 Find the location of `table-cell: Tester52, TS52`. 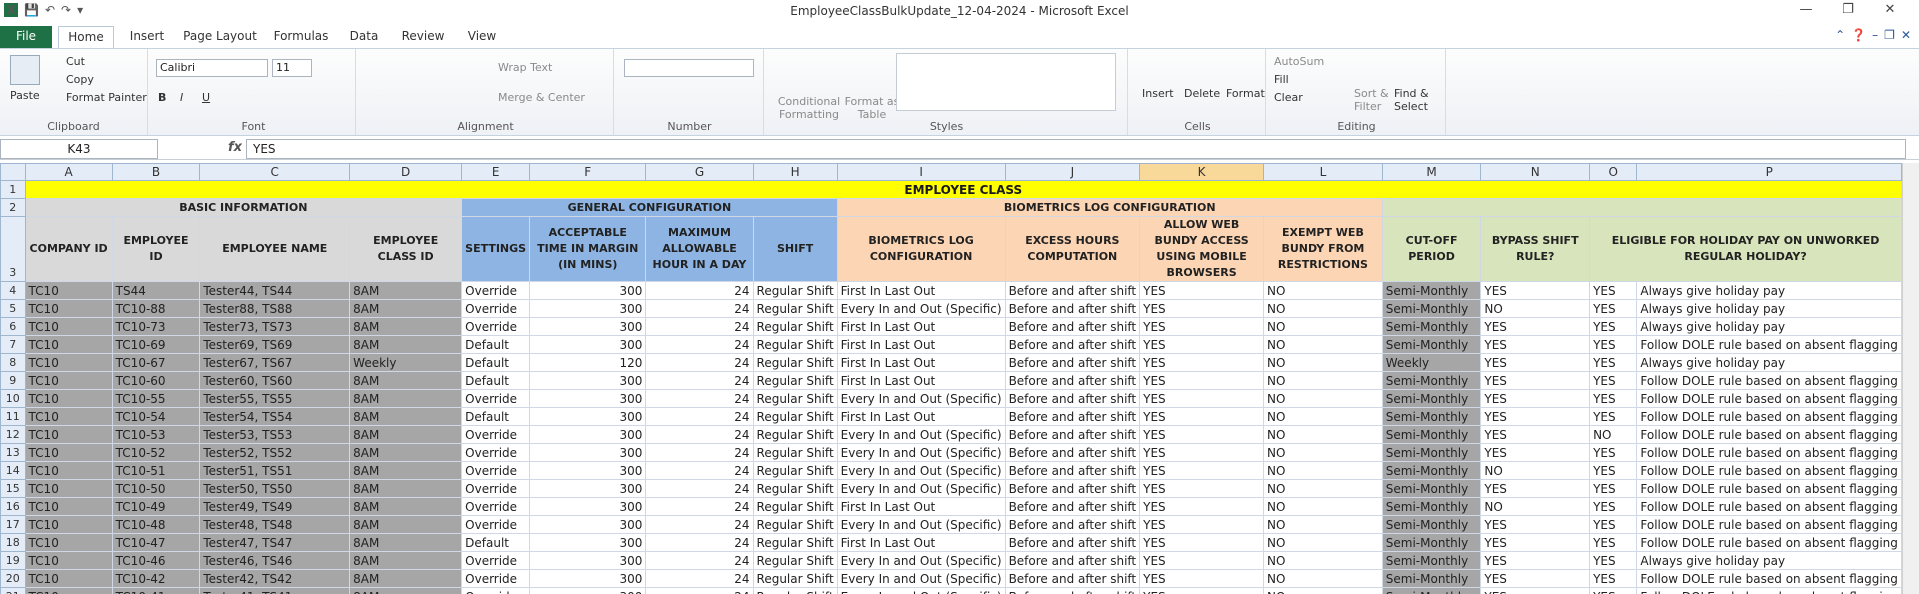

table-cell: Tester52, TS52 is located at coordinates (275, 452).